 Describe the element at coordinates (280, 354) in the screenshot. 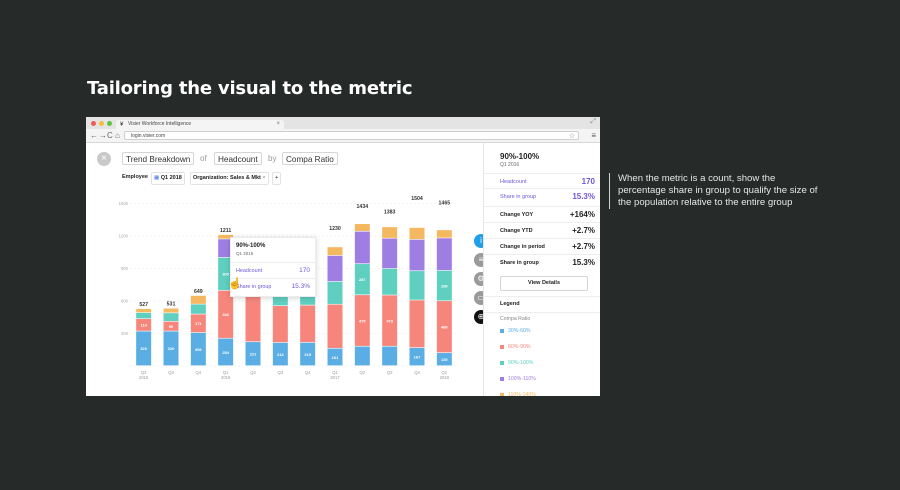

I see `bar-segment-label: 214` at that location.